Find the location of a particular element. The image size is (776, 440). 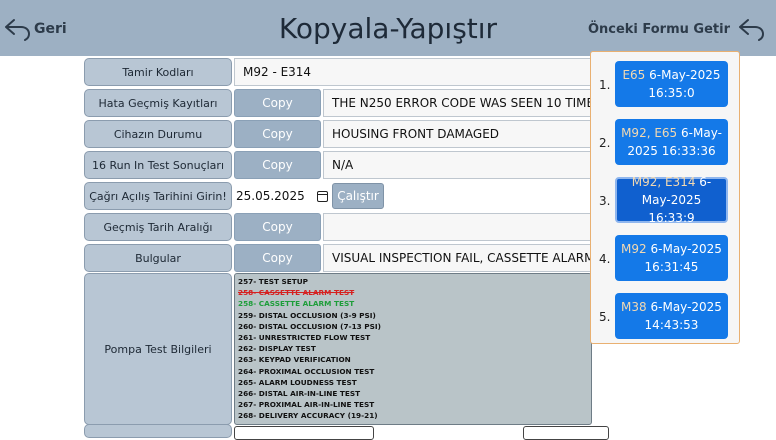

previous-form-codes: E65 is located at coordinates (634, 75).